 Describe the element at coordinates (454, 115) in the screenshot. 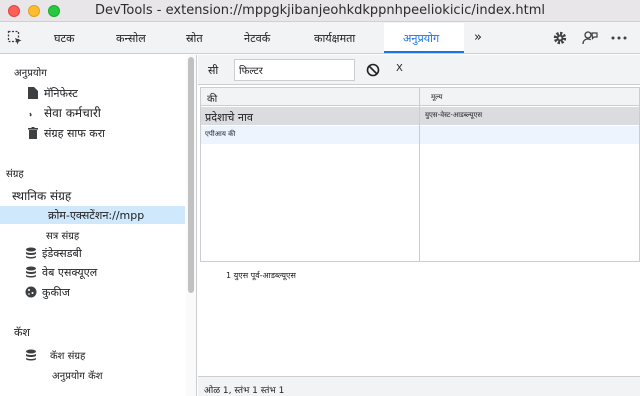

I see `row-value: युएस-वेस्ट-आडब्ल्यूएस` at that location.